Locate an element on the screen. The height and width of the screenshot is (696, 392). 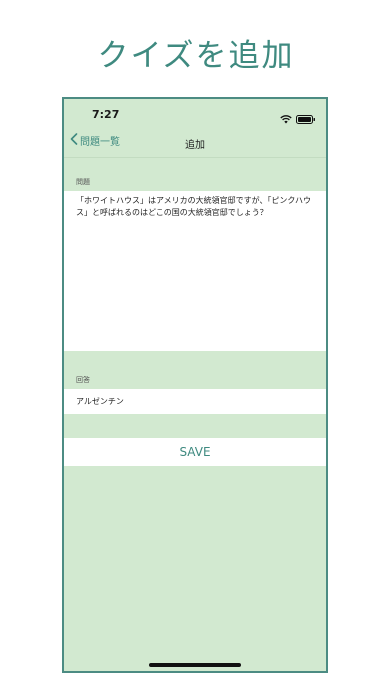
wifi-icon is located at coordinates (286, 118).